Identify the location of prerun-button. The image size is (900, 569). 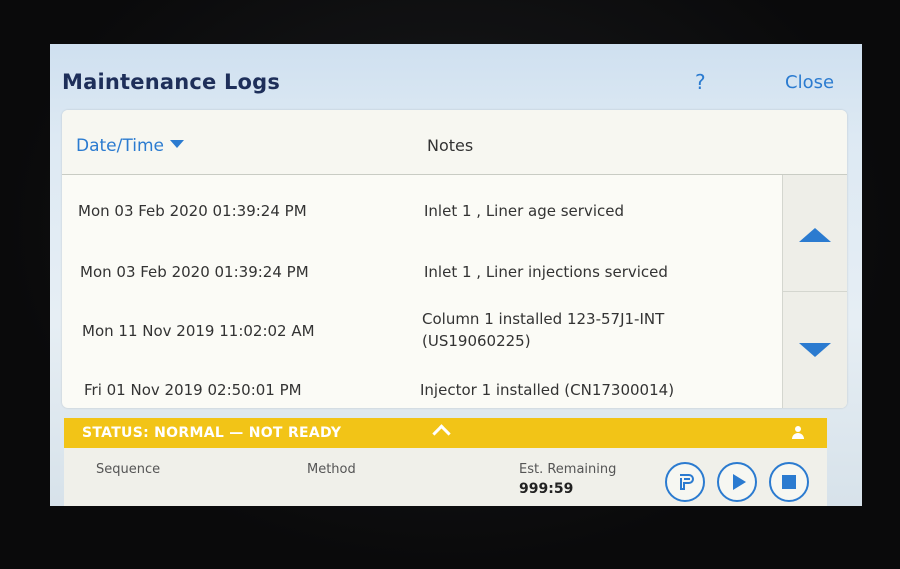
(685, 482).